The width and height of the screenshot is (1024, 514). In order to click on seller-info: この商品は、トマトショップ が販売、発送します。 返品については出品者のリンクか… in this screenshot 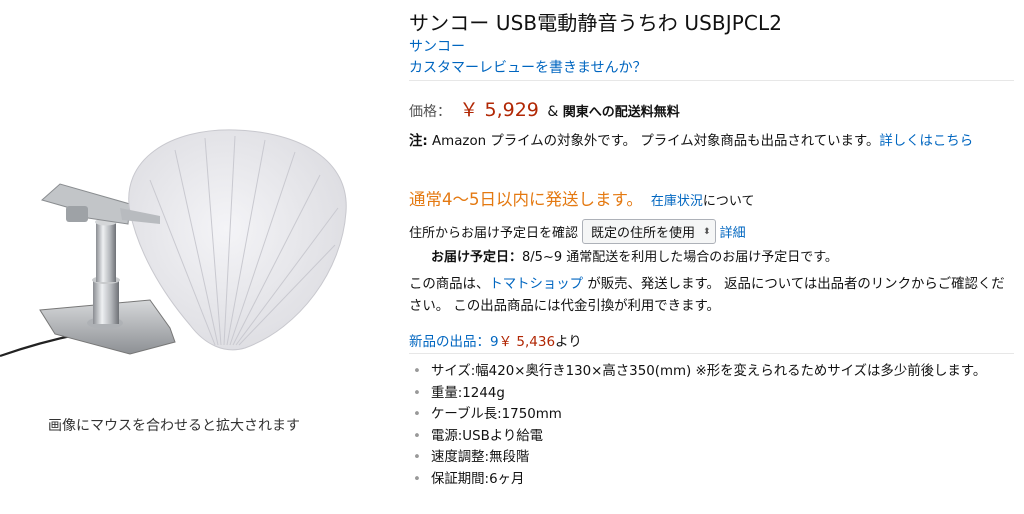, I will do `click(711, 296)`.